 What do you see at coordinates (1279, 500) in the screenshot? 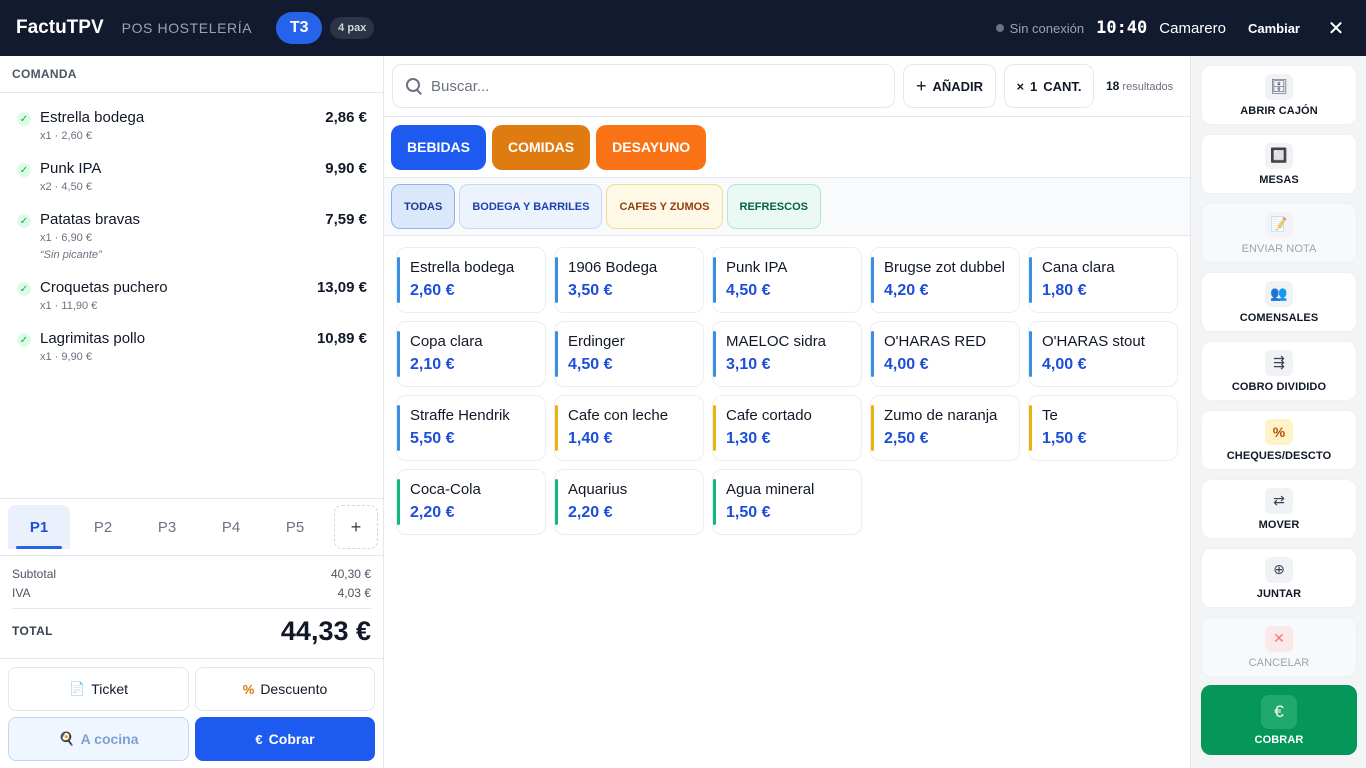
I see `swap-icon: ⇄` at bounding box center [1279, 500].